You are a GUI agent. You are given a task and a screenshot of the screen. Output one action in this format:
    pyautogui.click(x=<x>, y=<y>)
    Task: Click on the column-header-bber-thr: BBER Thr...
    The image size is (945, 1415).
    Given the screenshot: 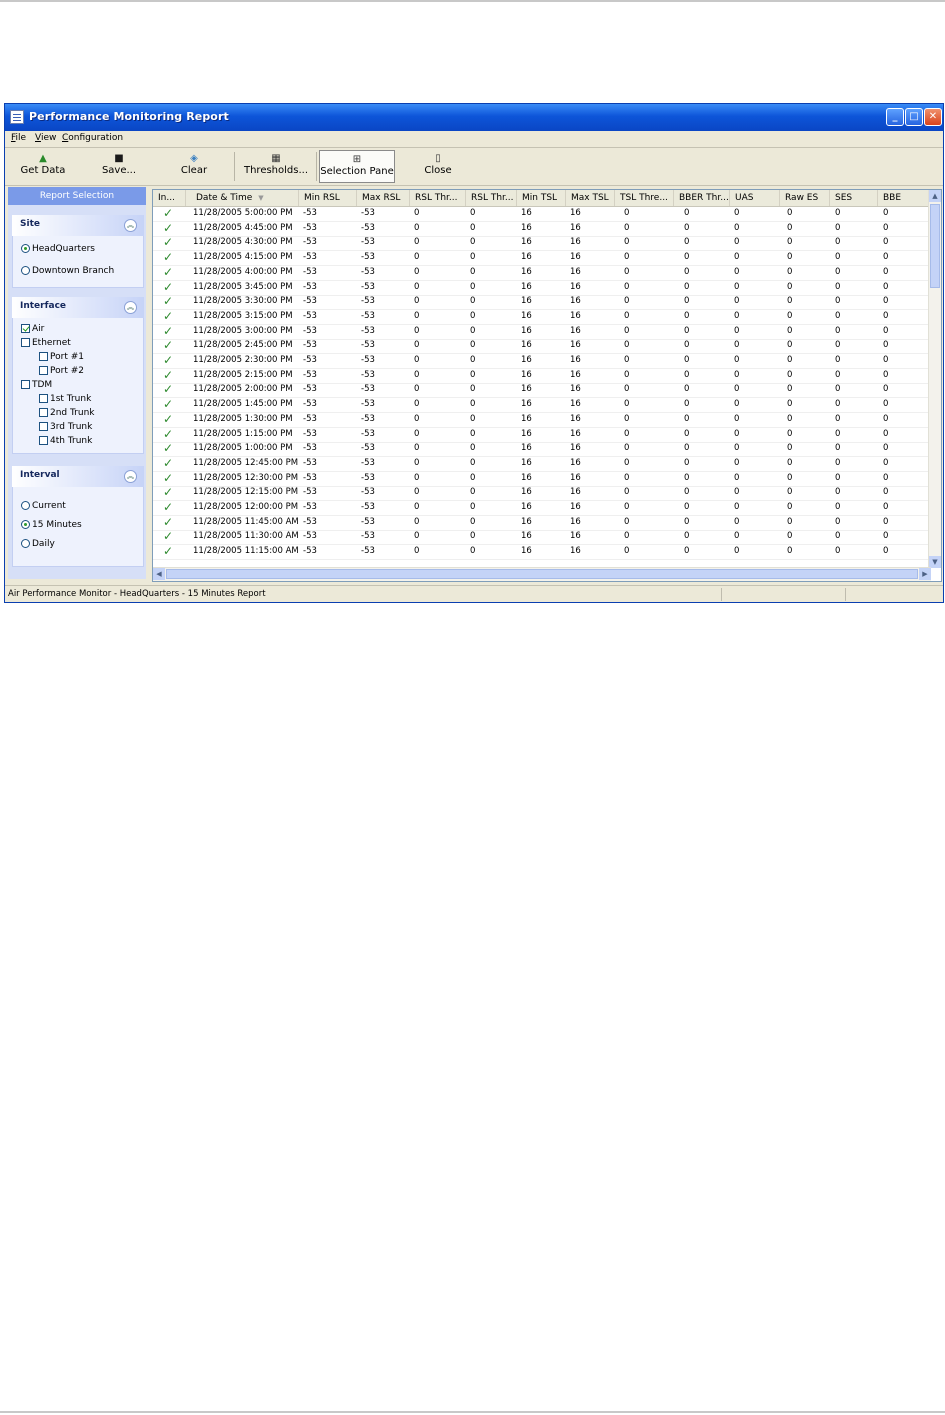 What is the action you would take?
    pyautogui.click(x=702, y=198)
    